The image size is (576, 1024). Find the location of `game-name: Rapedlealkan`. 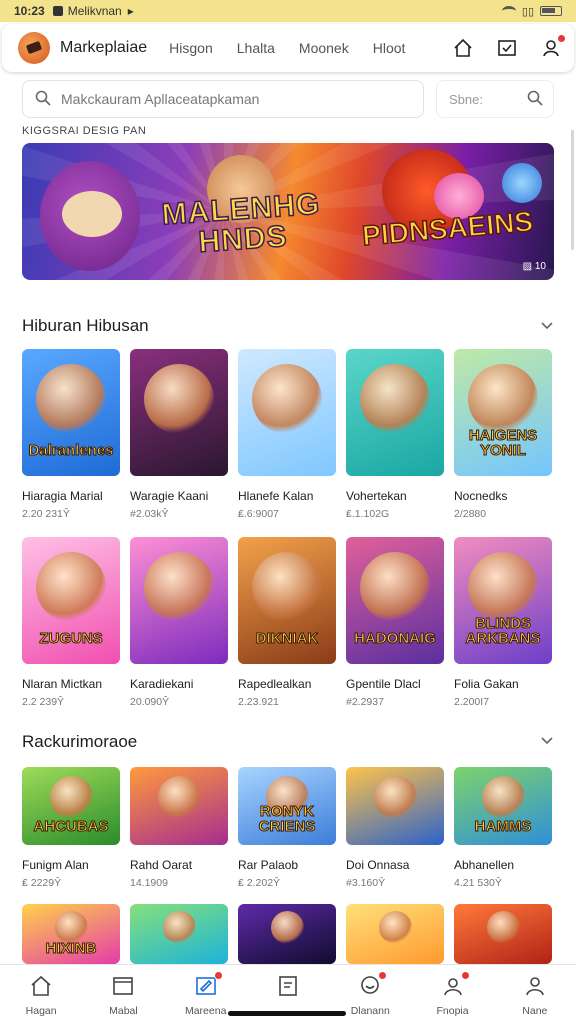

game-name: Rapedlealkan is located at coordinates (275, 684).